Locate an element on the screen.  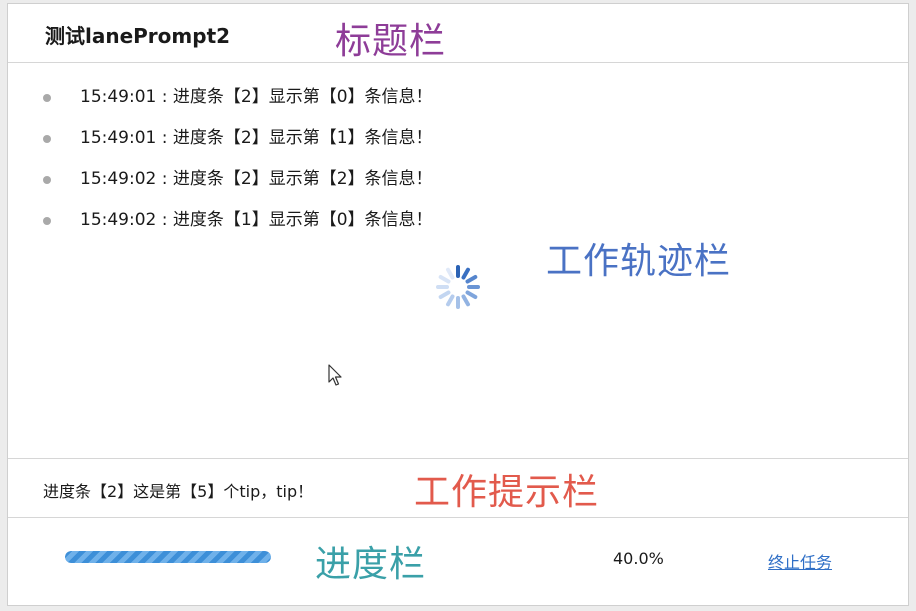
log-text: 15:49:01 : 进度条【2】显示第【0】条信息！ is located at coordinates (256, 97).